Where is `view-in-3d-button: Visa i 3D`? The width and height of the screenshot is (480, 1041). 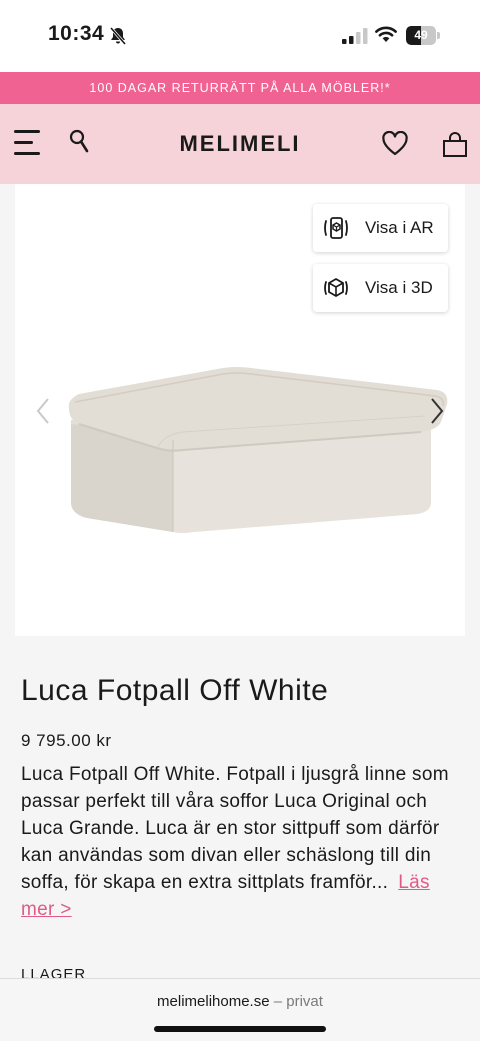 view-in-3d-button: Visa i 3D is located at coordinates (380, 288).